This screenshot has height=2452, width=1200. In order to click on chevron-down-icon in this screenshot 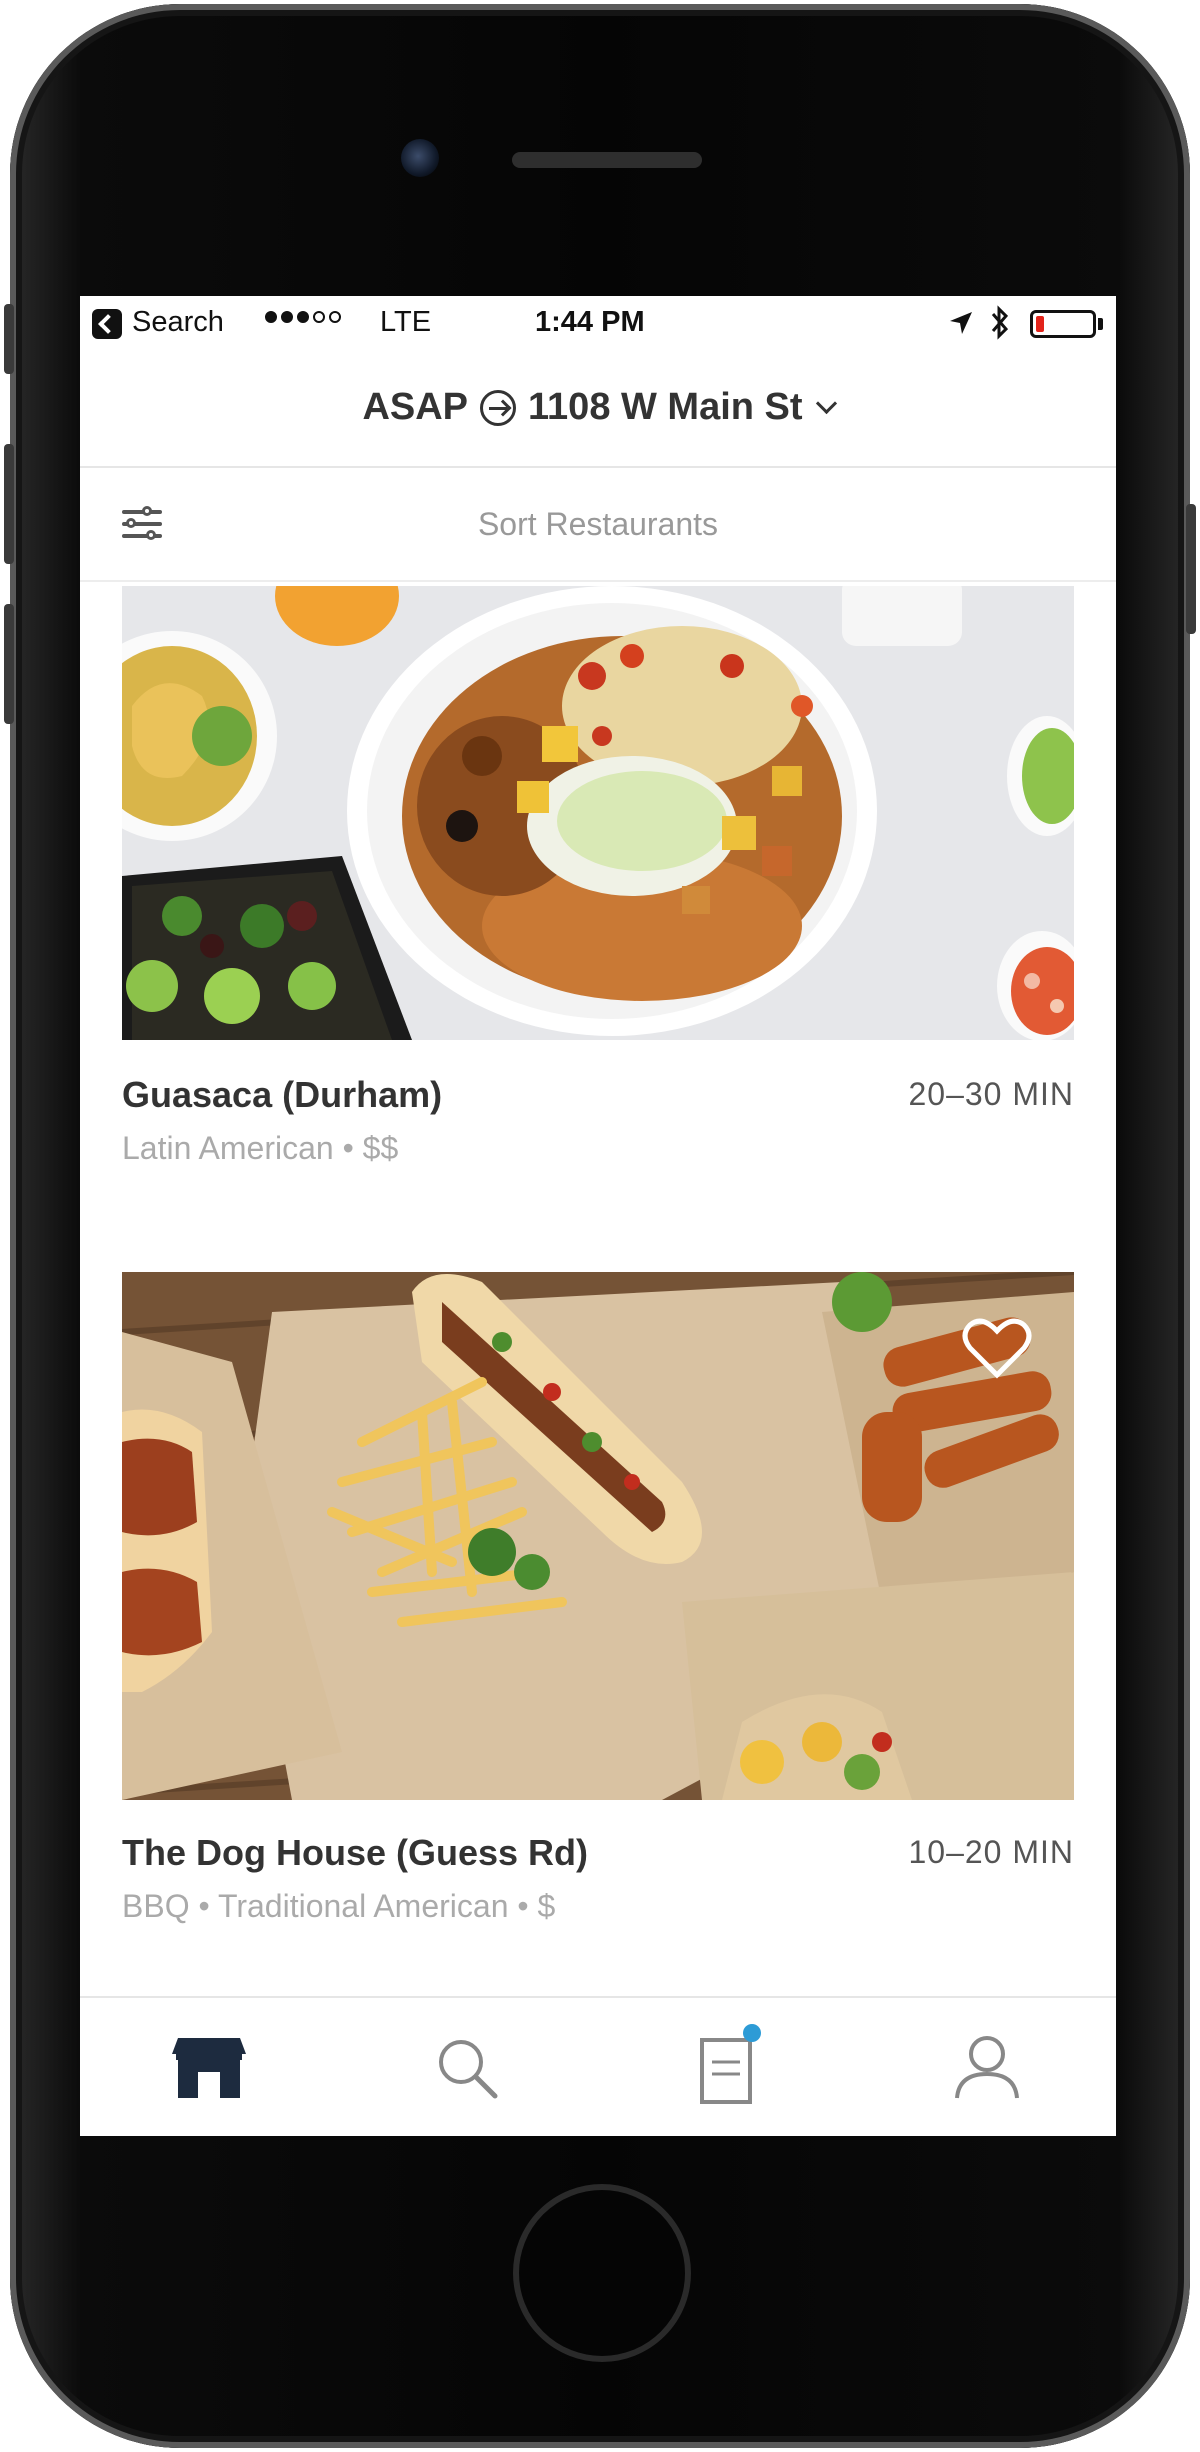, I will do `click(826, 403)`.